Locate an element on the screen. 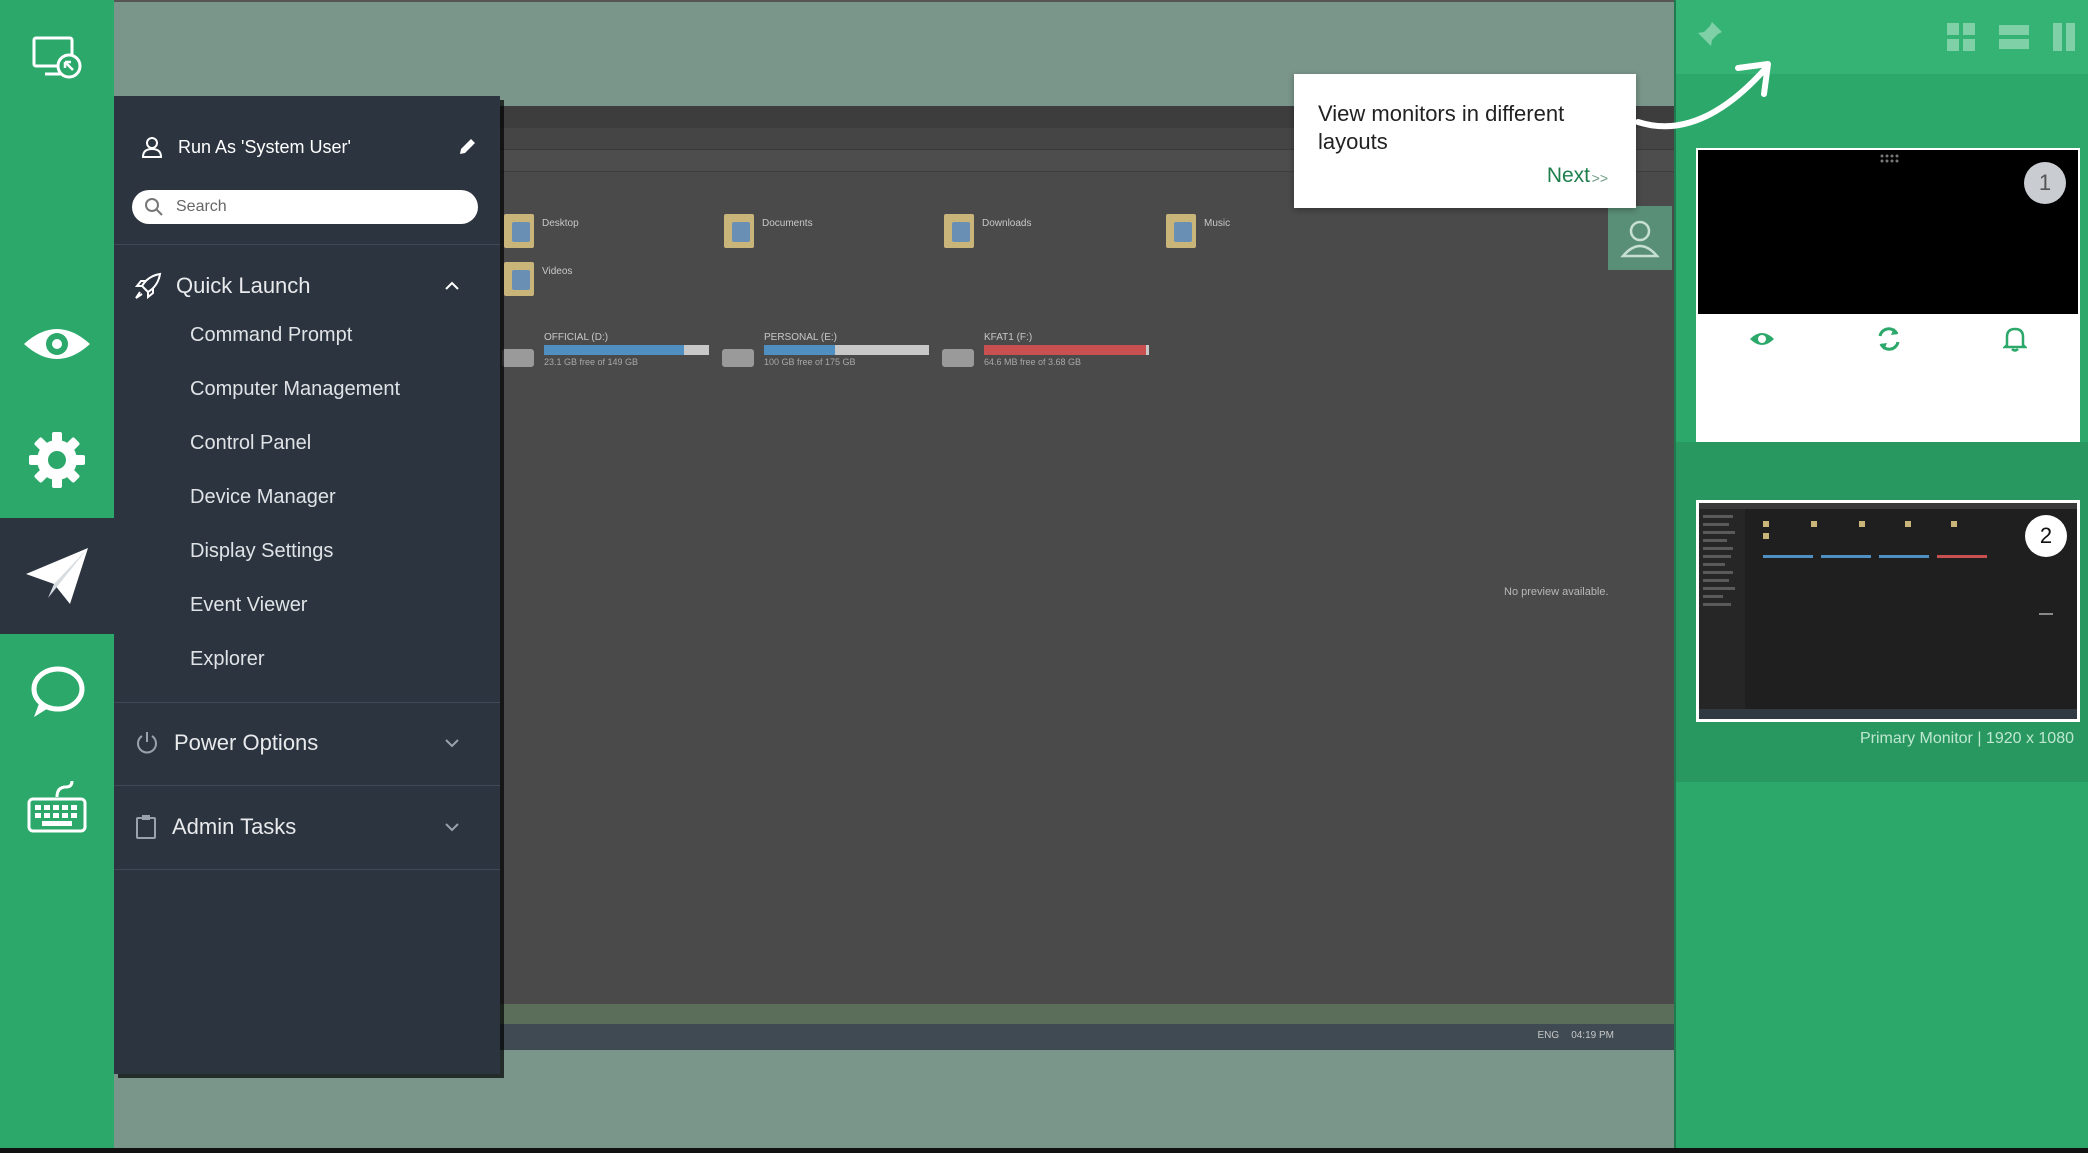  chat-button is located at coordinates (57, 692).